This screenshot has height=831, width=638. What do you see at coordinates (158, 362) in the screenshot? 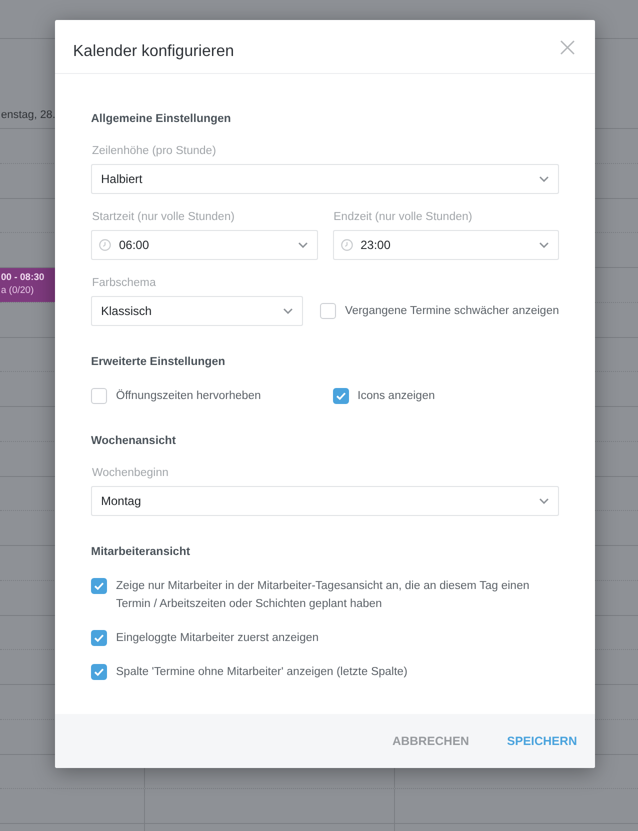
I see `section-heading: Erweiterte Einstellungen` at bounding box center [158, 362].